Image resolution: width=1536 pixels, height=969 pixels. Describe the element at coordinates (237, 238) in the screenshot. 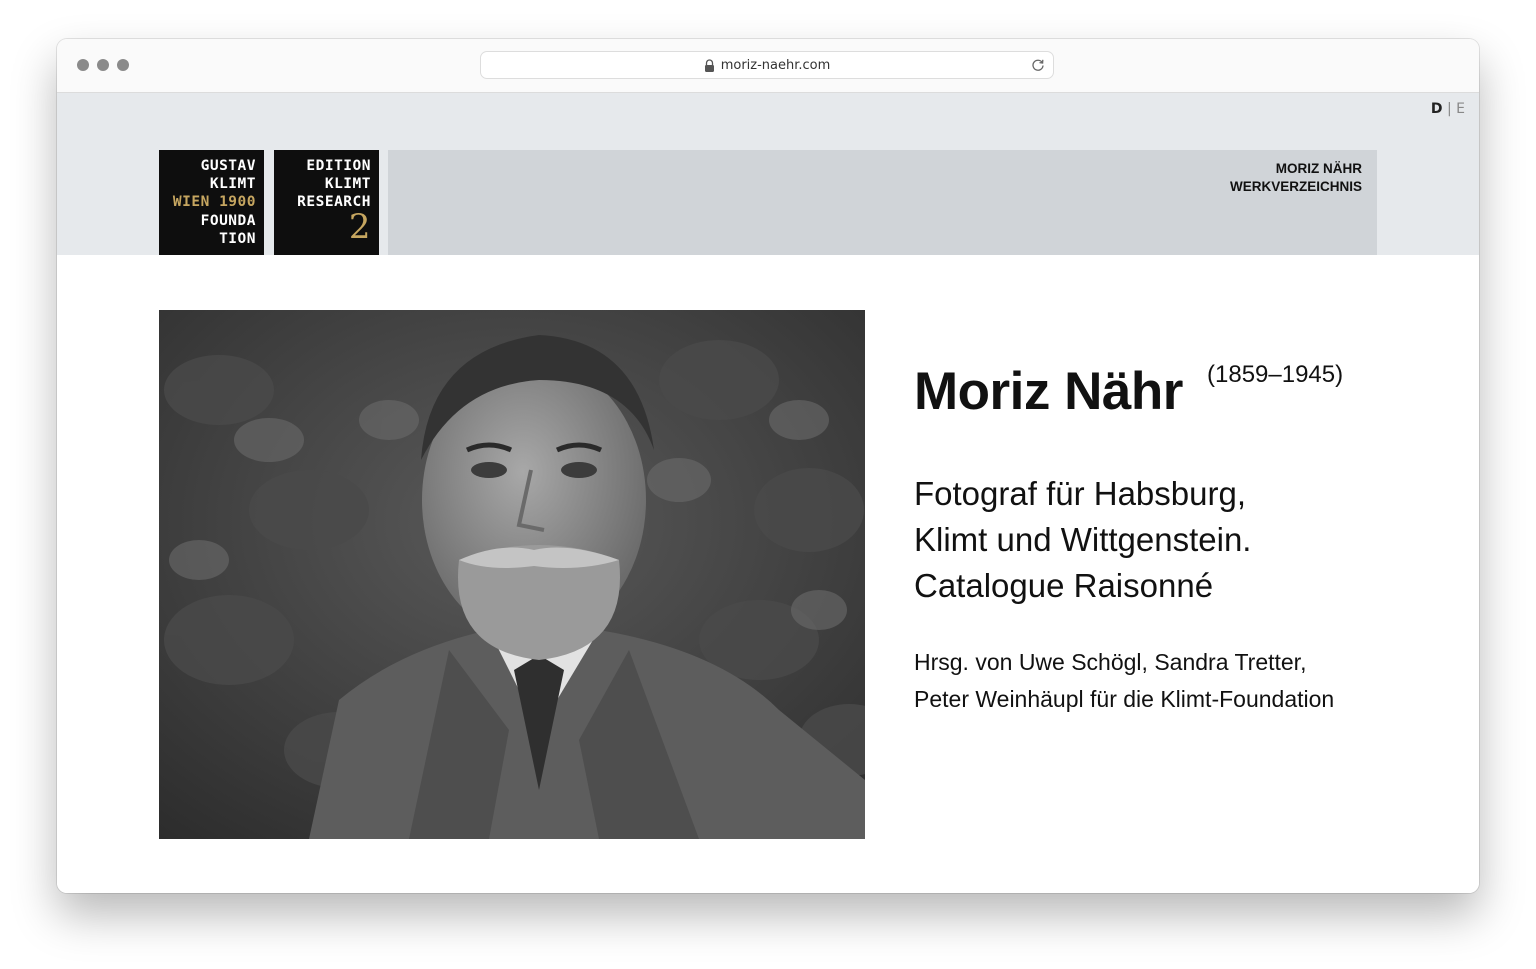

I see `foundation-logo-line: TION` at that location.